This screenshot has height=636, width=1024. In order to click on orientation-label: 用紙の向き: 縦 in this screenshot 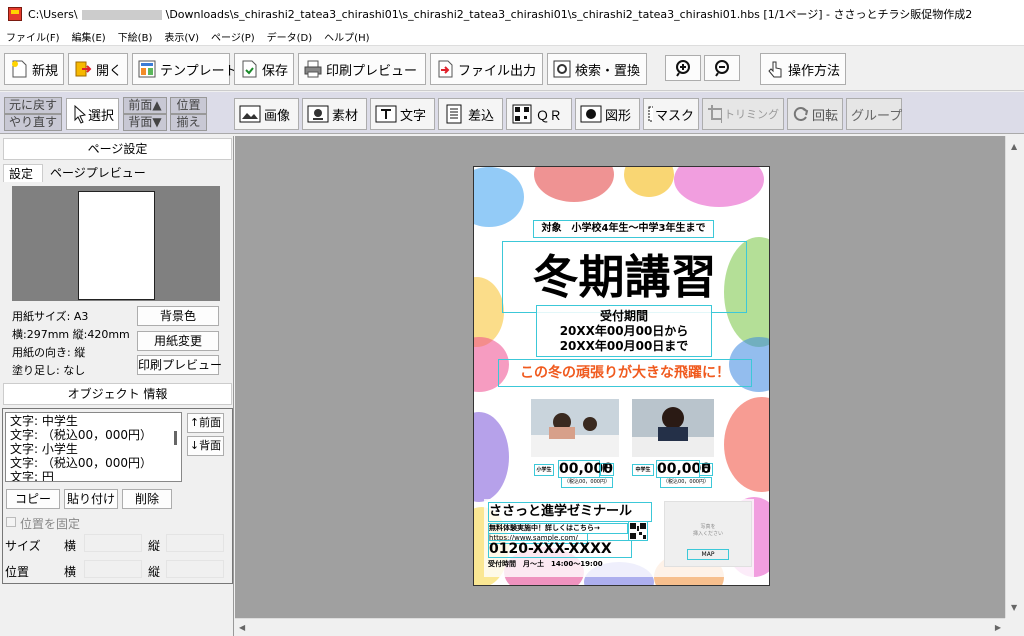, I will do `click(49, 352)`.